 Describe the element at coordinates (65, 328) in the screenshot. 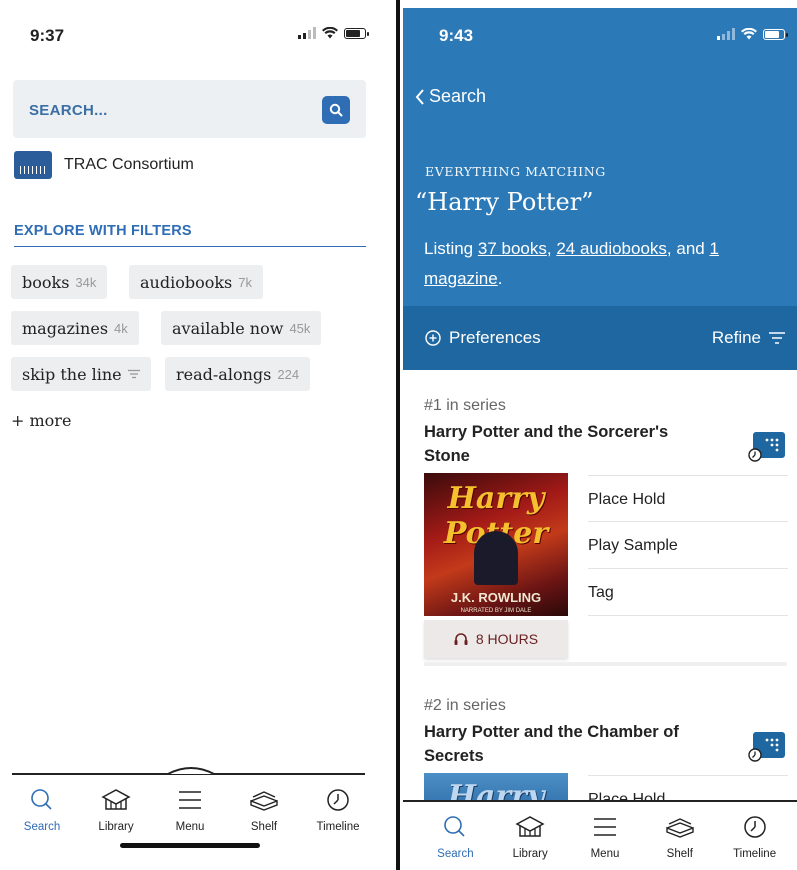

I see `chip-label: magazines` at that location.